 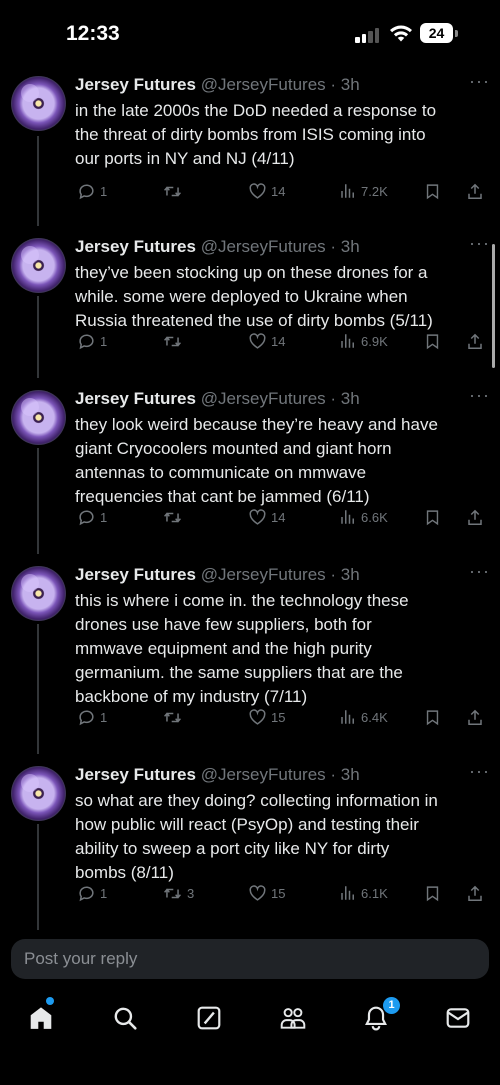 What do you see at coordinates (209, 1018) in the screenshot?
I see `tab-grok` at bounding box center [209, 1018].